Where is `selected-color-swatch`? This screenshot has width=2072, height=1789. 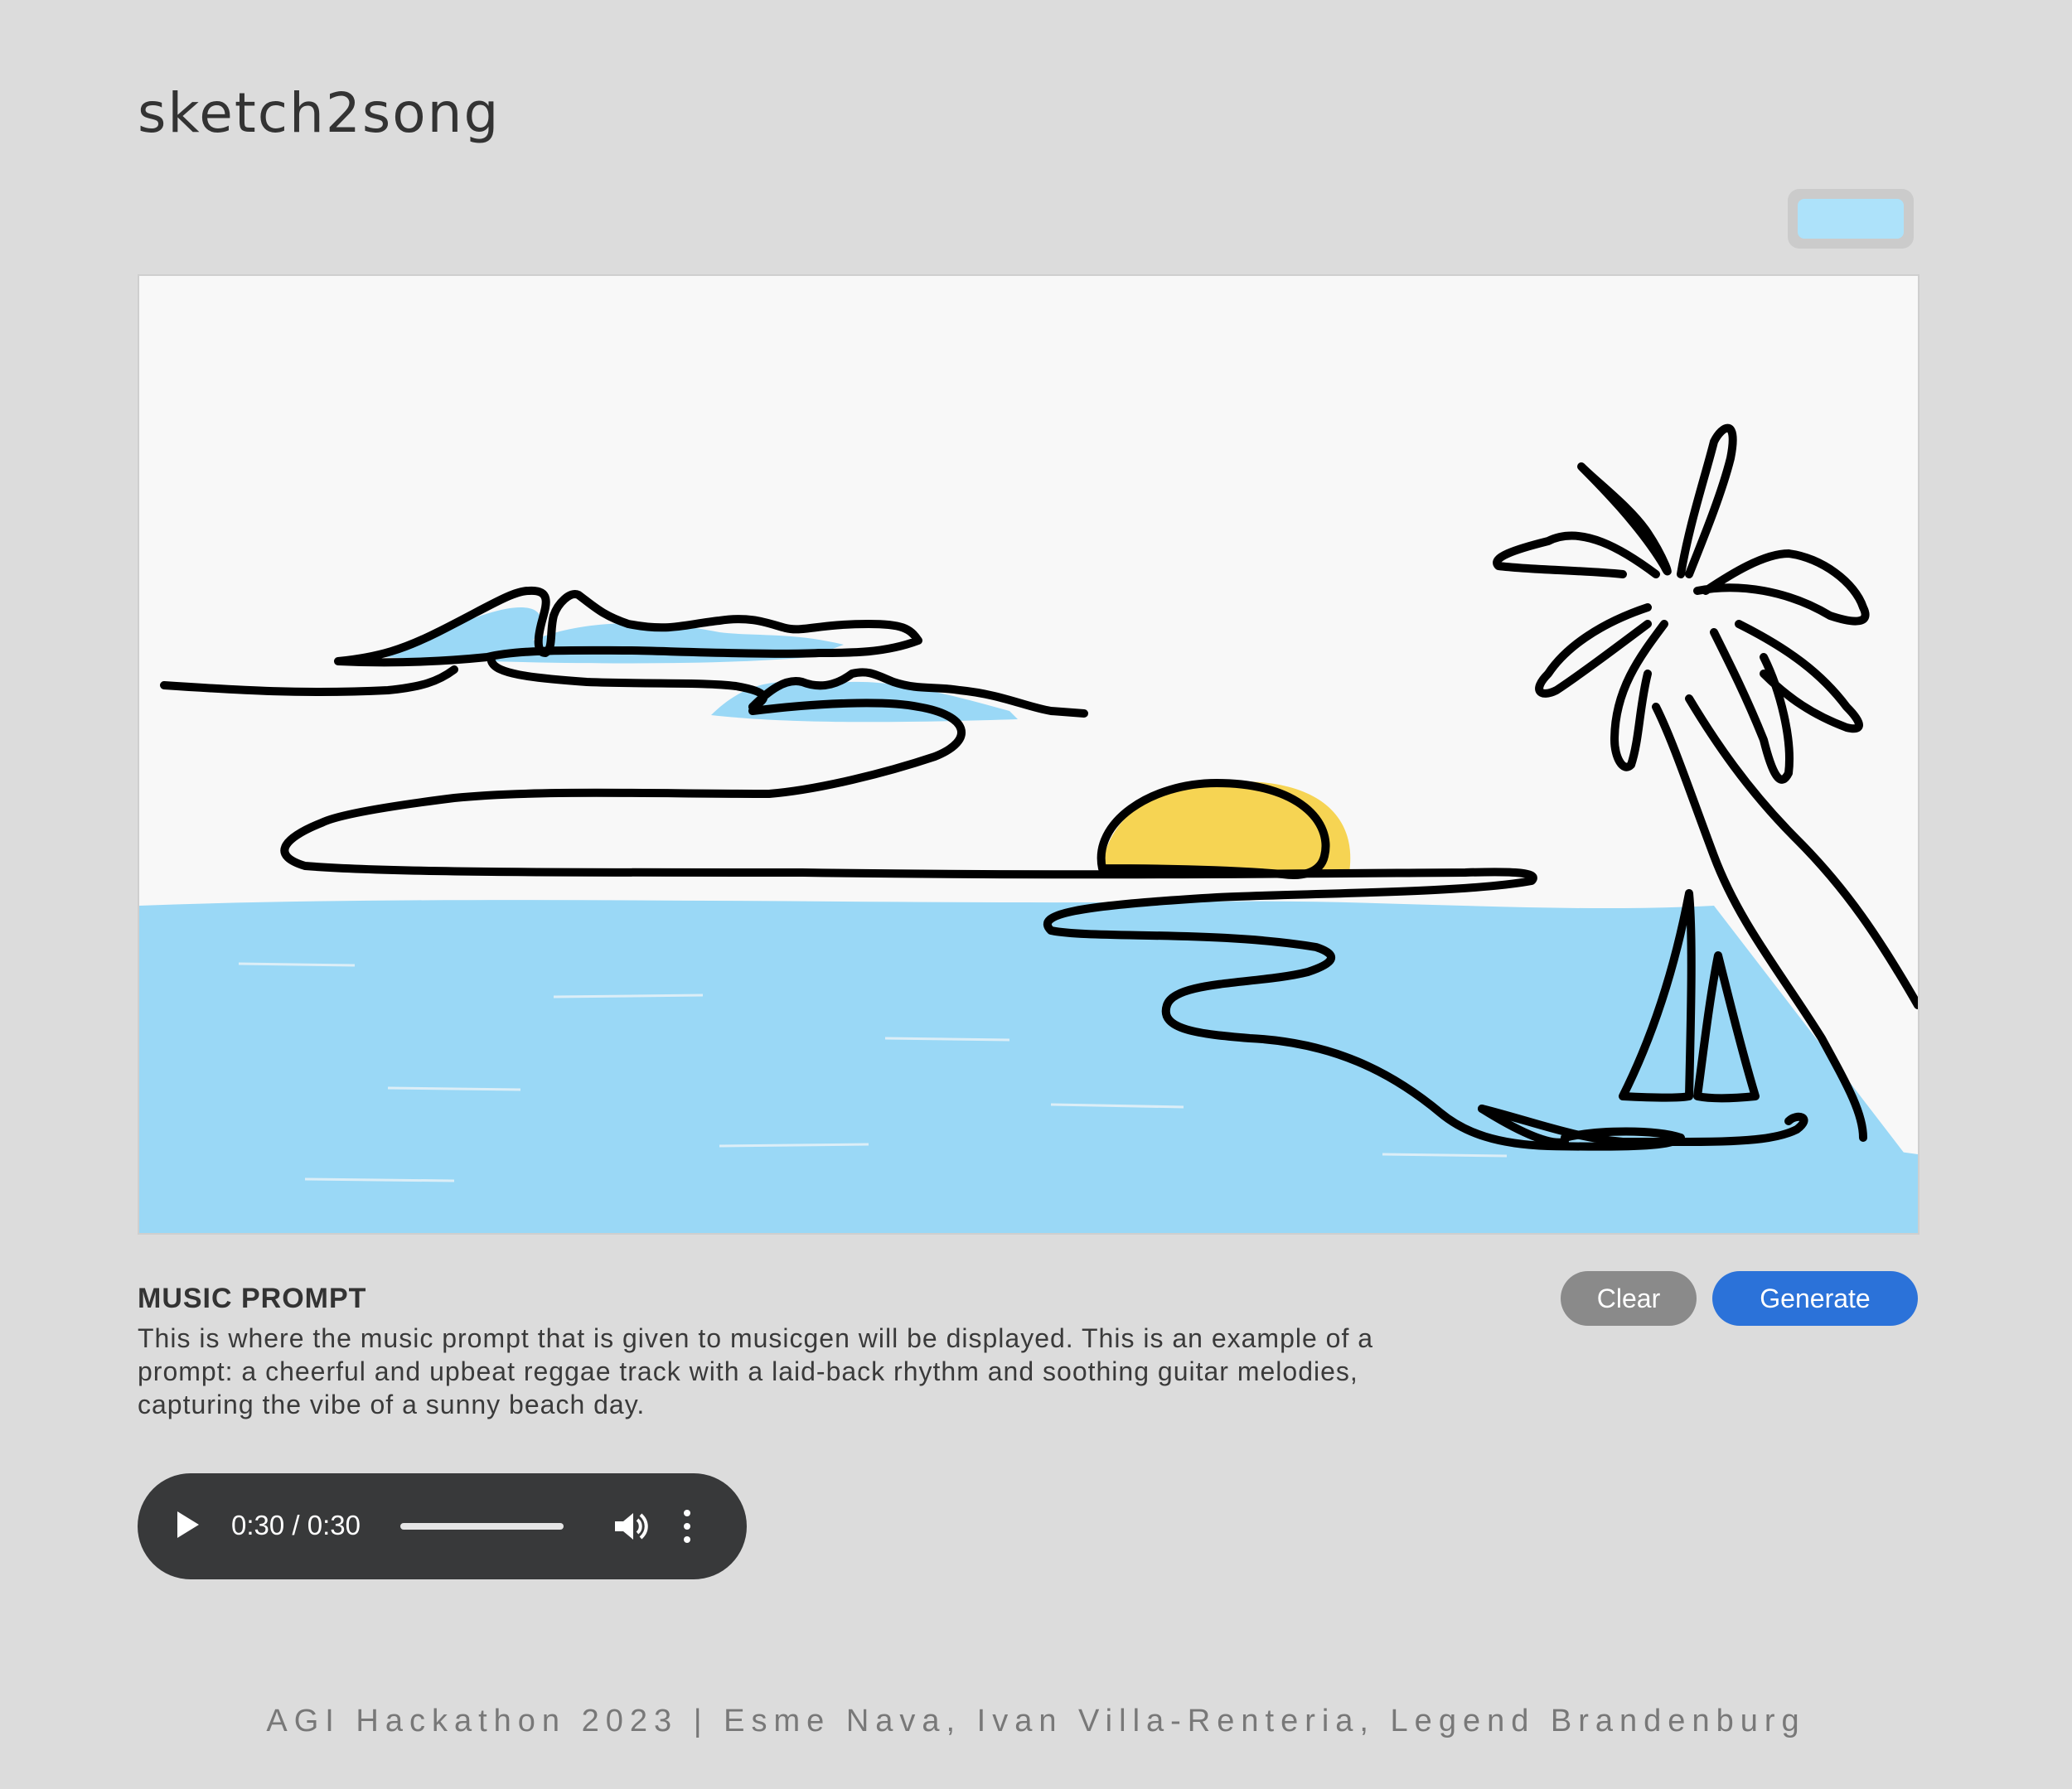 selected-color-swatch is located at coordinates (1851, 219).